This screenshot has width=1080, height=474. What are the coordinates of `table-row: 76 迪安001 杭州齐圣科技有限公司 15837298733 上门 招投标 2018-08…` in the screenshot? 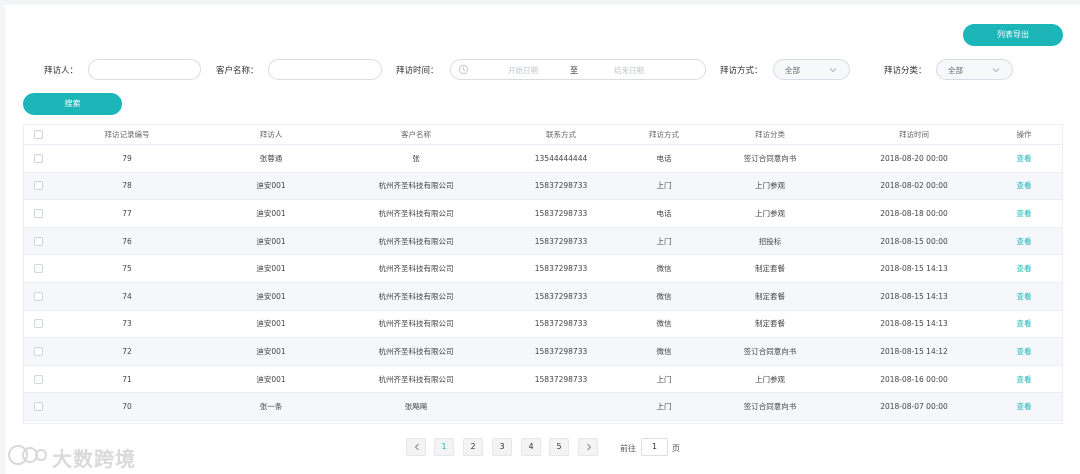 It's located at (543, 241).